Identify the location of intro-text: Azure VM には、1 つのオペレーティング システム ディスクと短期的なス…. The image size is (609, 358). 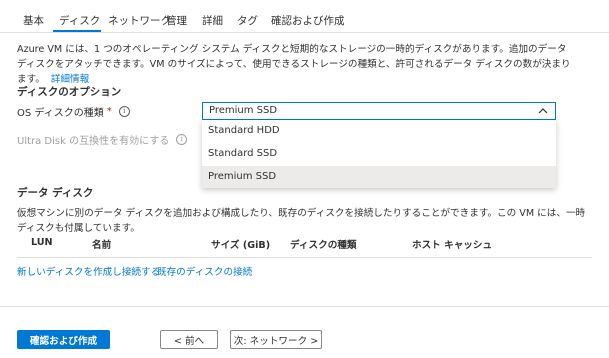
(297, 64).